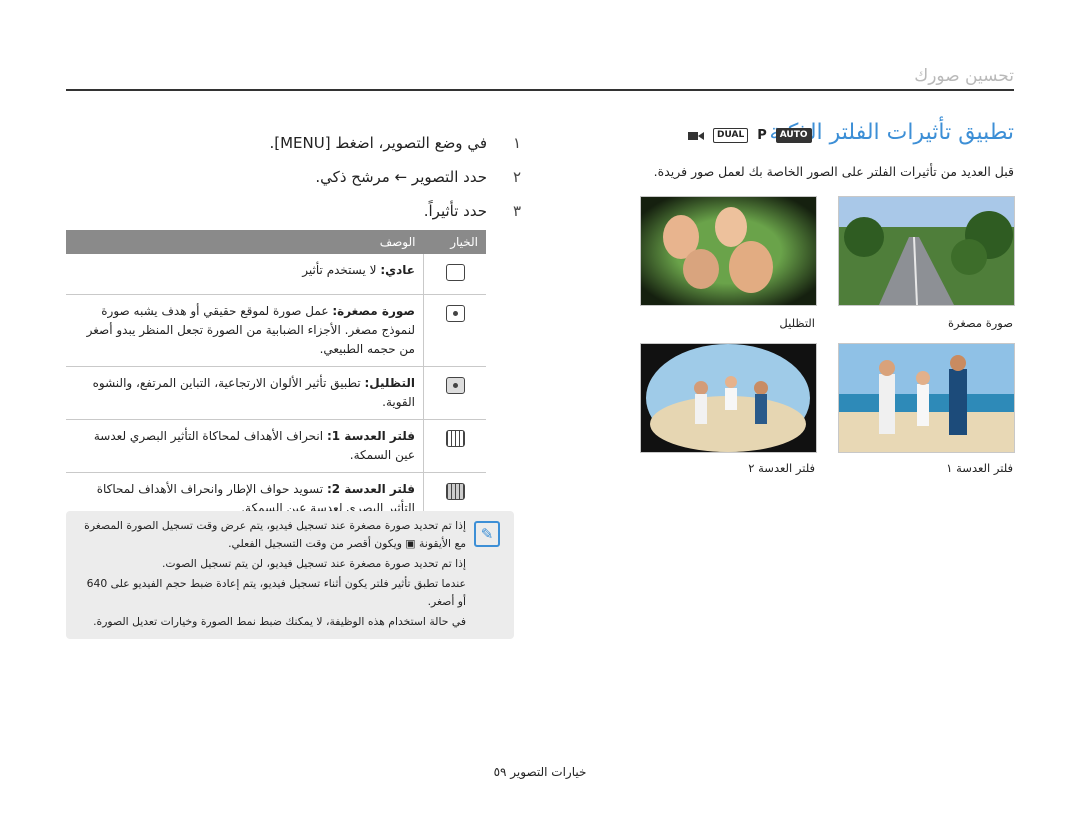  I want to click on page-footer: خيارات التصوير ٥٩, so click(540, 772).